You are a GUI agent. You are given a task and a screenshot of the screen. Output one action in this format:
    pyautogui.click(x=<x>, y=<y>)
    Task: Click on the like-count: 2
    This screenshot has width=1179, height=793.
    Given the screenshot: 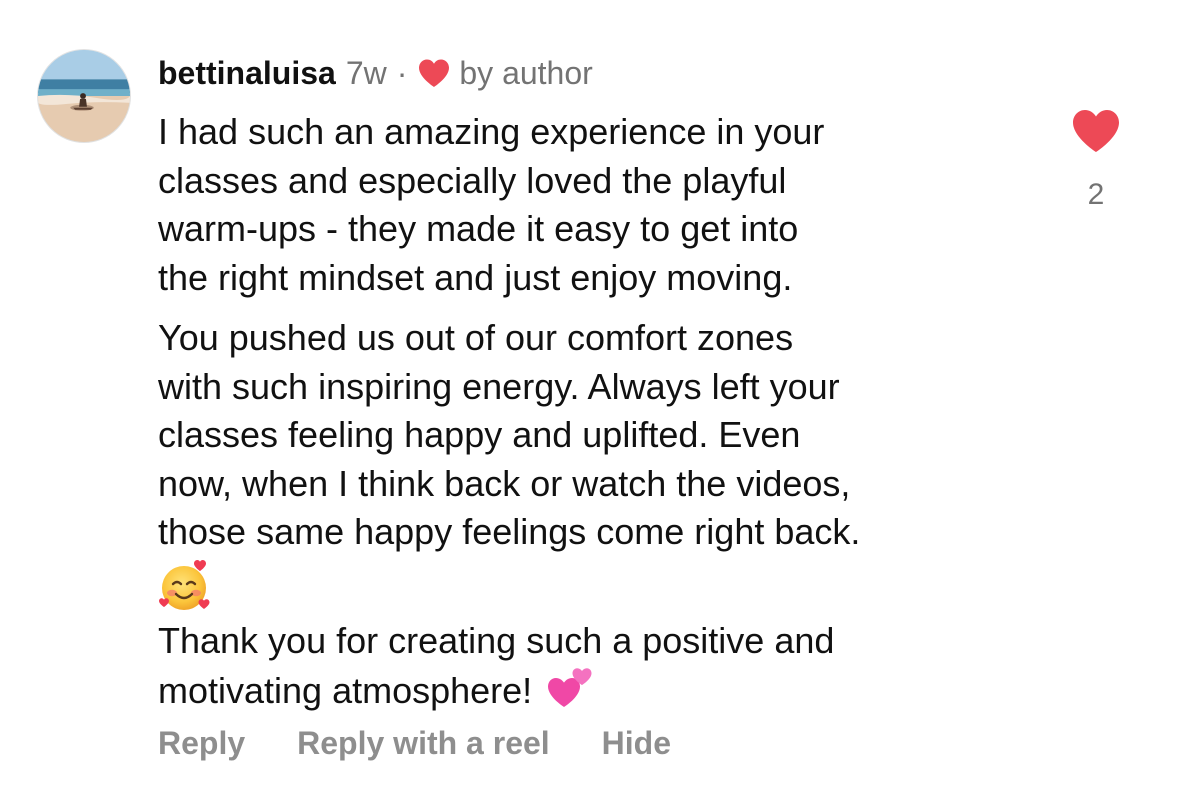 What is the action you would take?
    pyautogui.click(x=1096, y=195)
    